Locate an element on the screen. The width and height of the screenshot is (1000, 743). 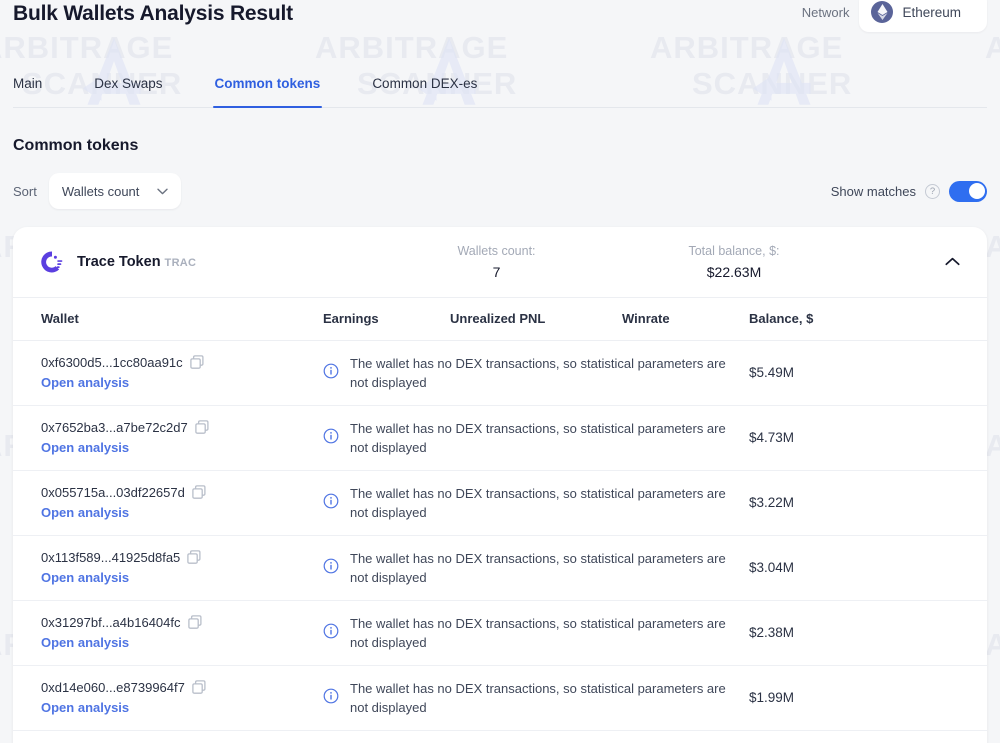
tab-dex-swaps: Dex Swaps is located at coordinates (128, 91).